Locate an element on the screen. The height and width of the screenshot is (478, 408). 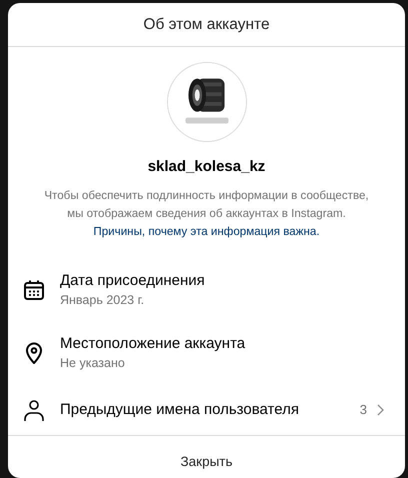
dialog-title: Об этом аккаунте is located at coordinates (206, 24).